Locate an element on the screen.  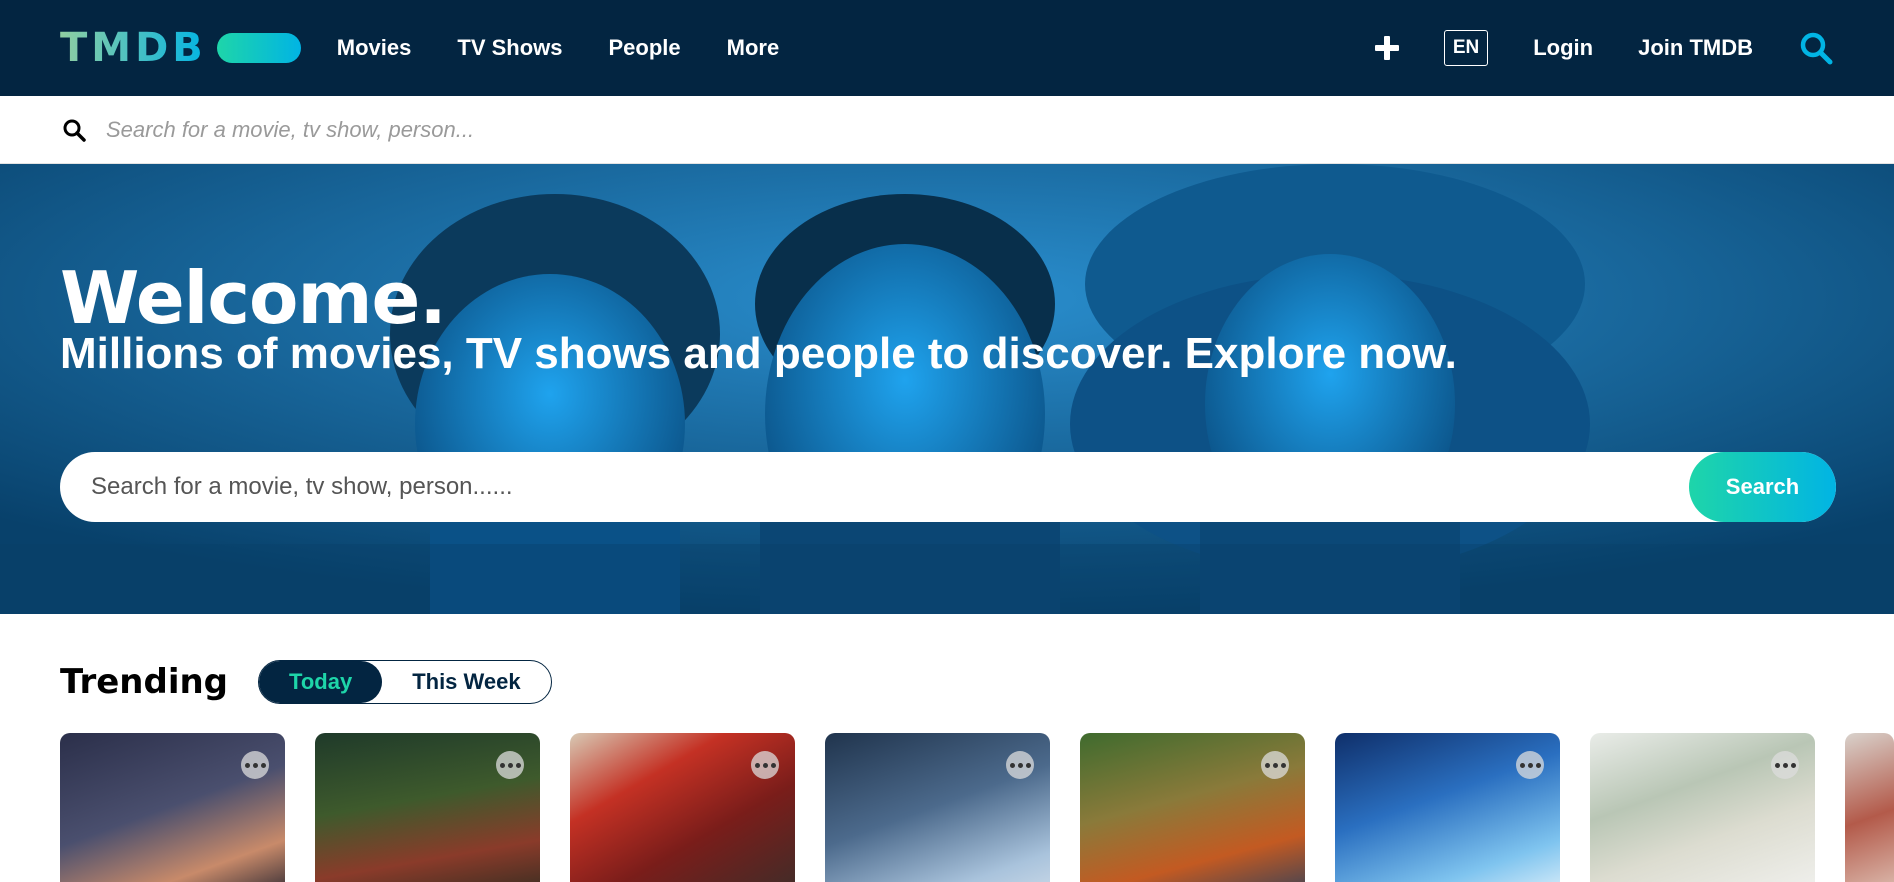
trending-title: Trending is located at coordinates (144, 682).